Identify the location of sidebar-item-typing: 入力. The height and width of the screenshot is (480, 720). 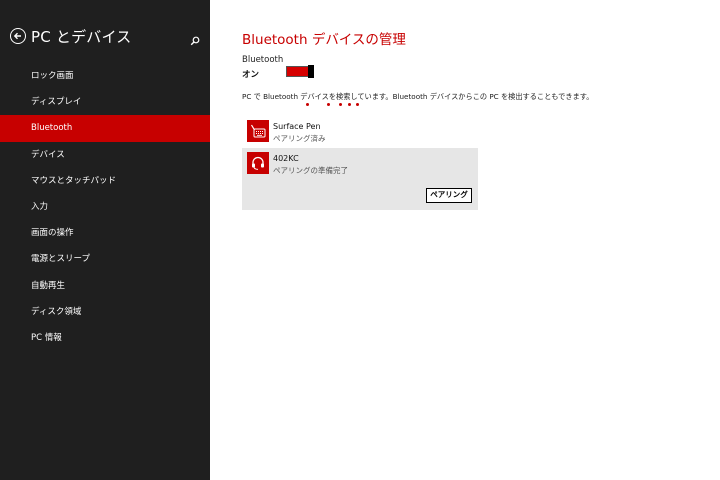
(105, 207).